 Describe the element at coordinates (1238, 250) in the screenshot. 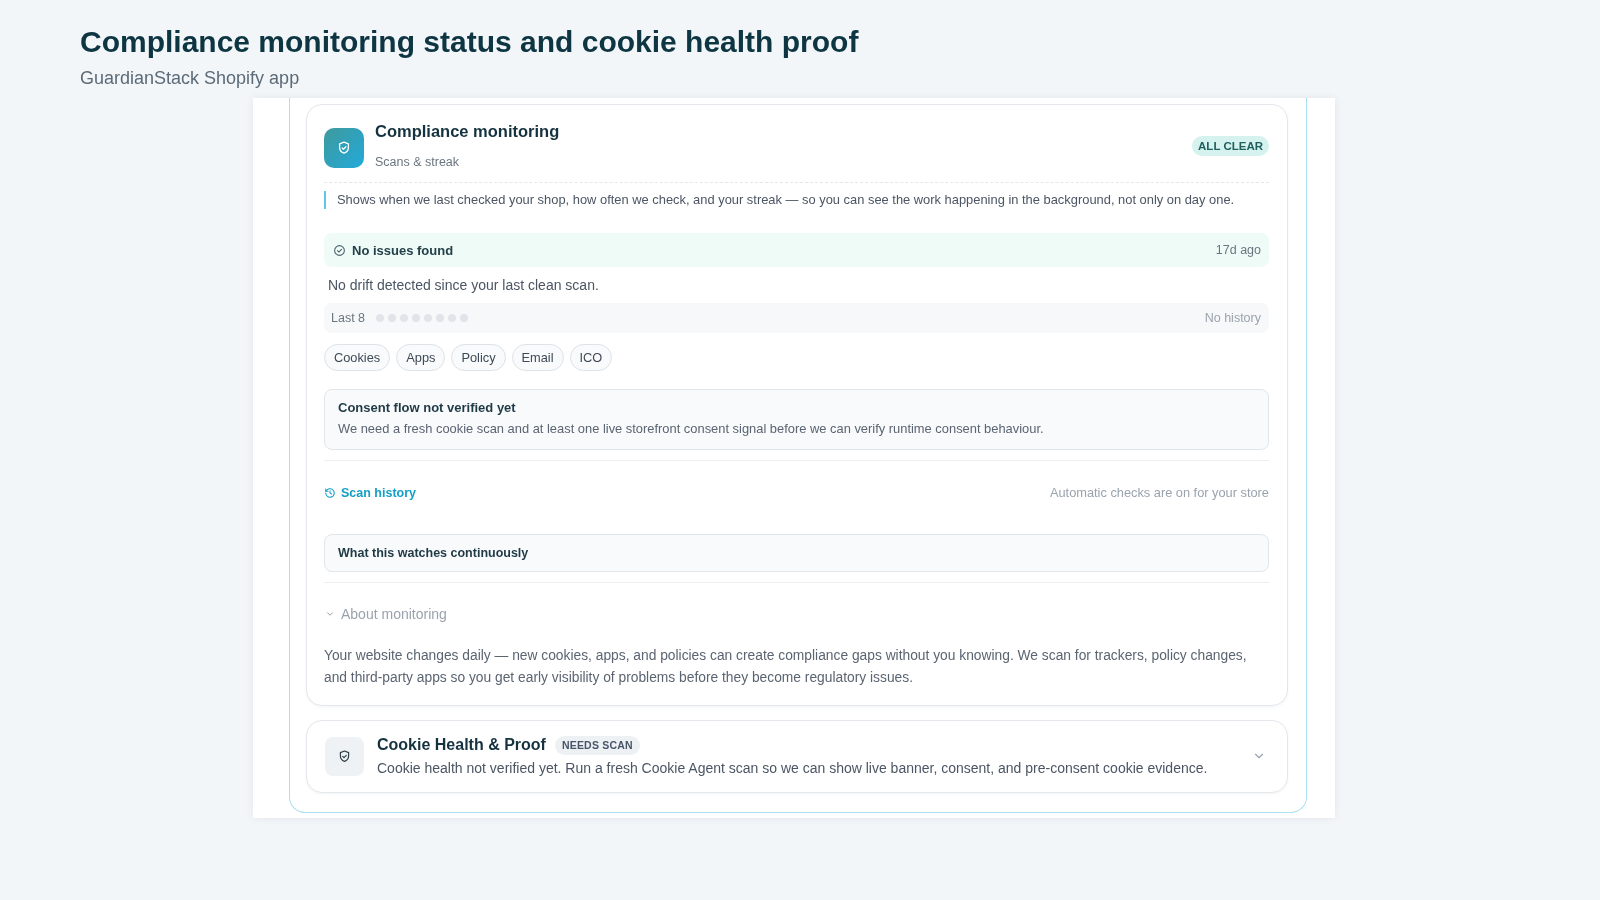

I see `status-time: 17d ago` at that location.